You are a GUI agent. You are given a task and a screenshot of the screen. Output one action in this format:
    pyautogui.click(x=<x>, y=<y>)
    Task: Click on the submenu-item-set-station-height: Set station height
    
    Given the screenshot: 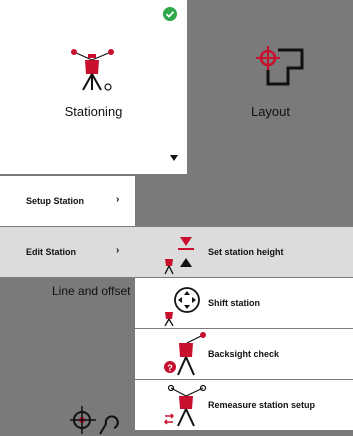 What is the action you would take?
    pyautogui.click(x=244, y=252)
    